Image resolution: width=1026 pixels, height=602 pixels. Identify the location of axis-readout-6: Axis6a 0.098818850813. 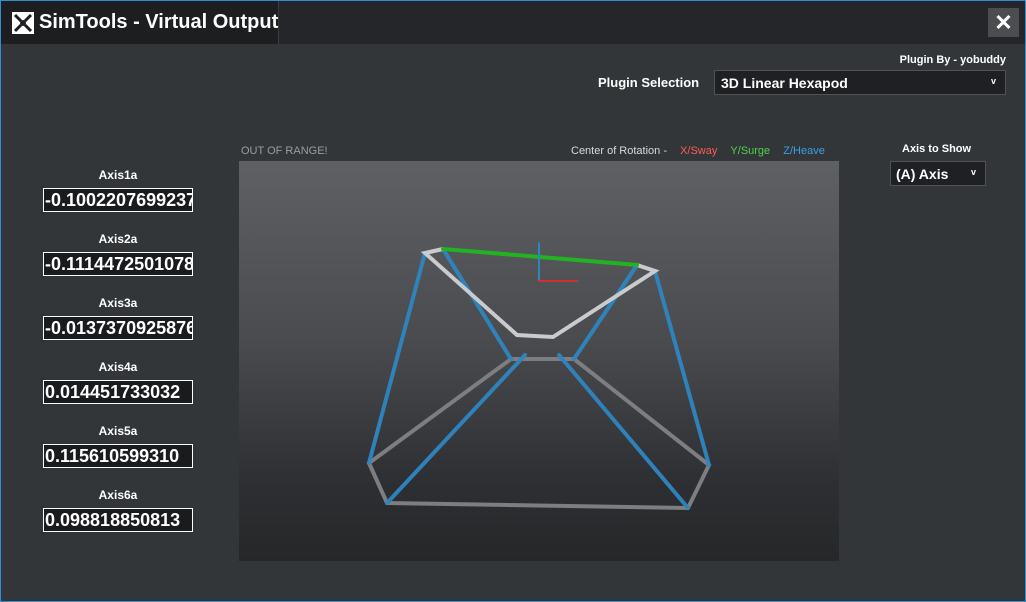
(118, 510).